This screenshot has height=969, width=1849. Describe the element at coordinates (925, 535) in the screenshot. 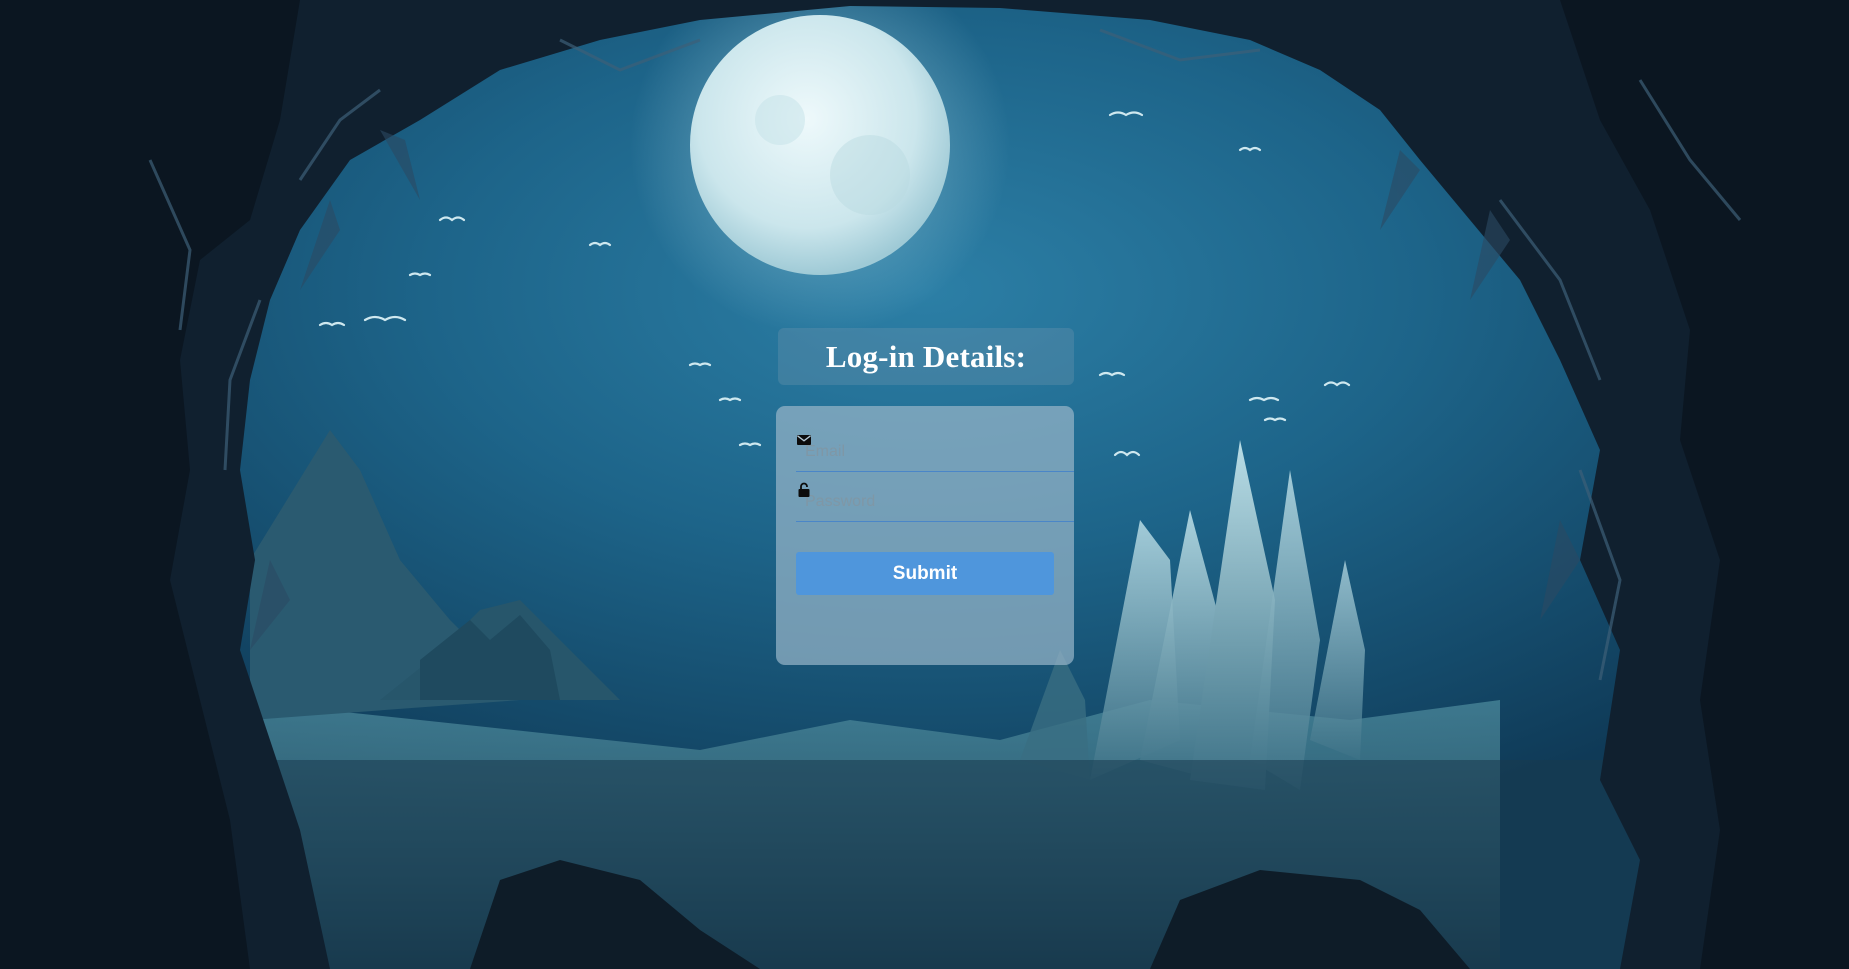

I see `login-form: Submit` at that location.